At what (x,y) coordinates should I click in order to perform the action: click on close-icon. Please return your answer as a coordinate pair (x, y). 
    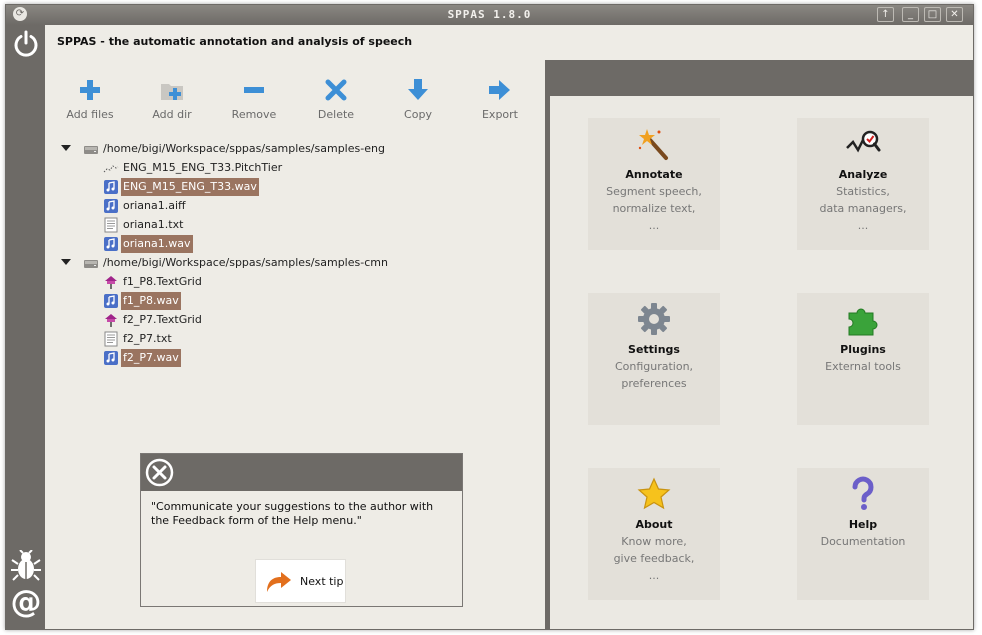
    Looking at the image, I should click on (159, 472).